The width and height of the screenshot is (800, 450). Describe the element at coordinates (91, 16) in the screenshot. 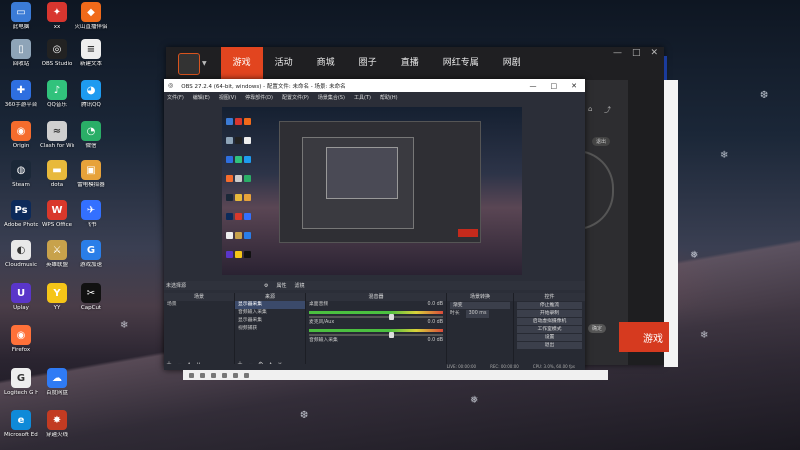

I see `desktop-icon: ◆ 火山直播伴侣` at that location.